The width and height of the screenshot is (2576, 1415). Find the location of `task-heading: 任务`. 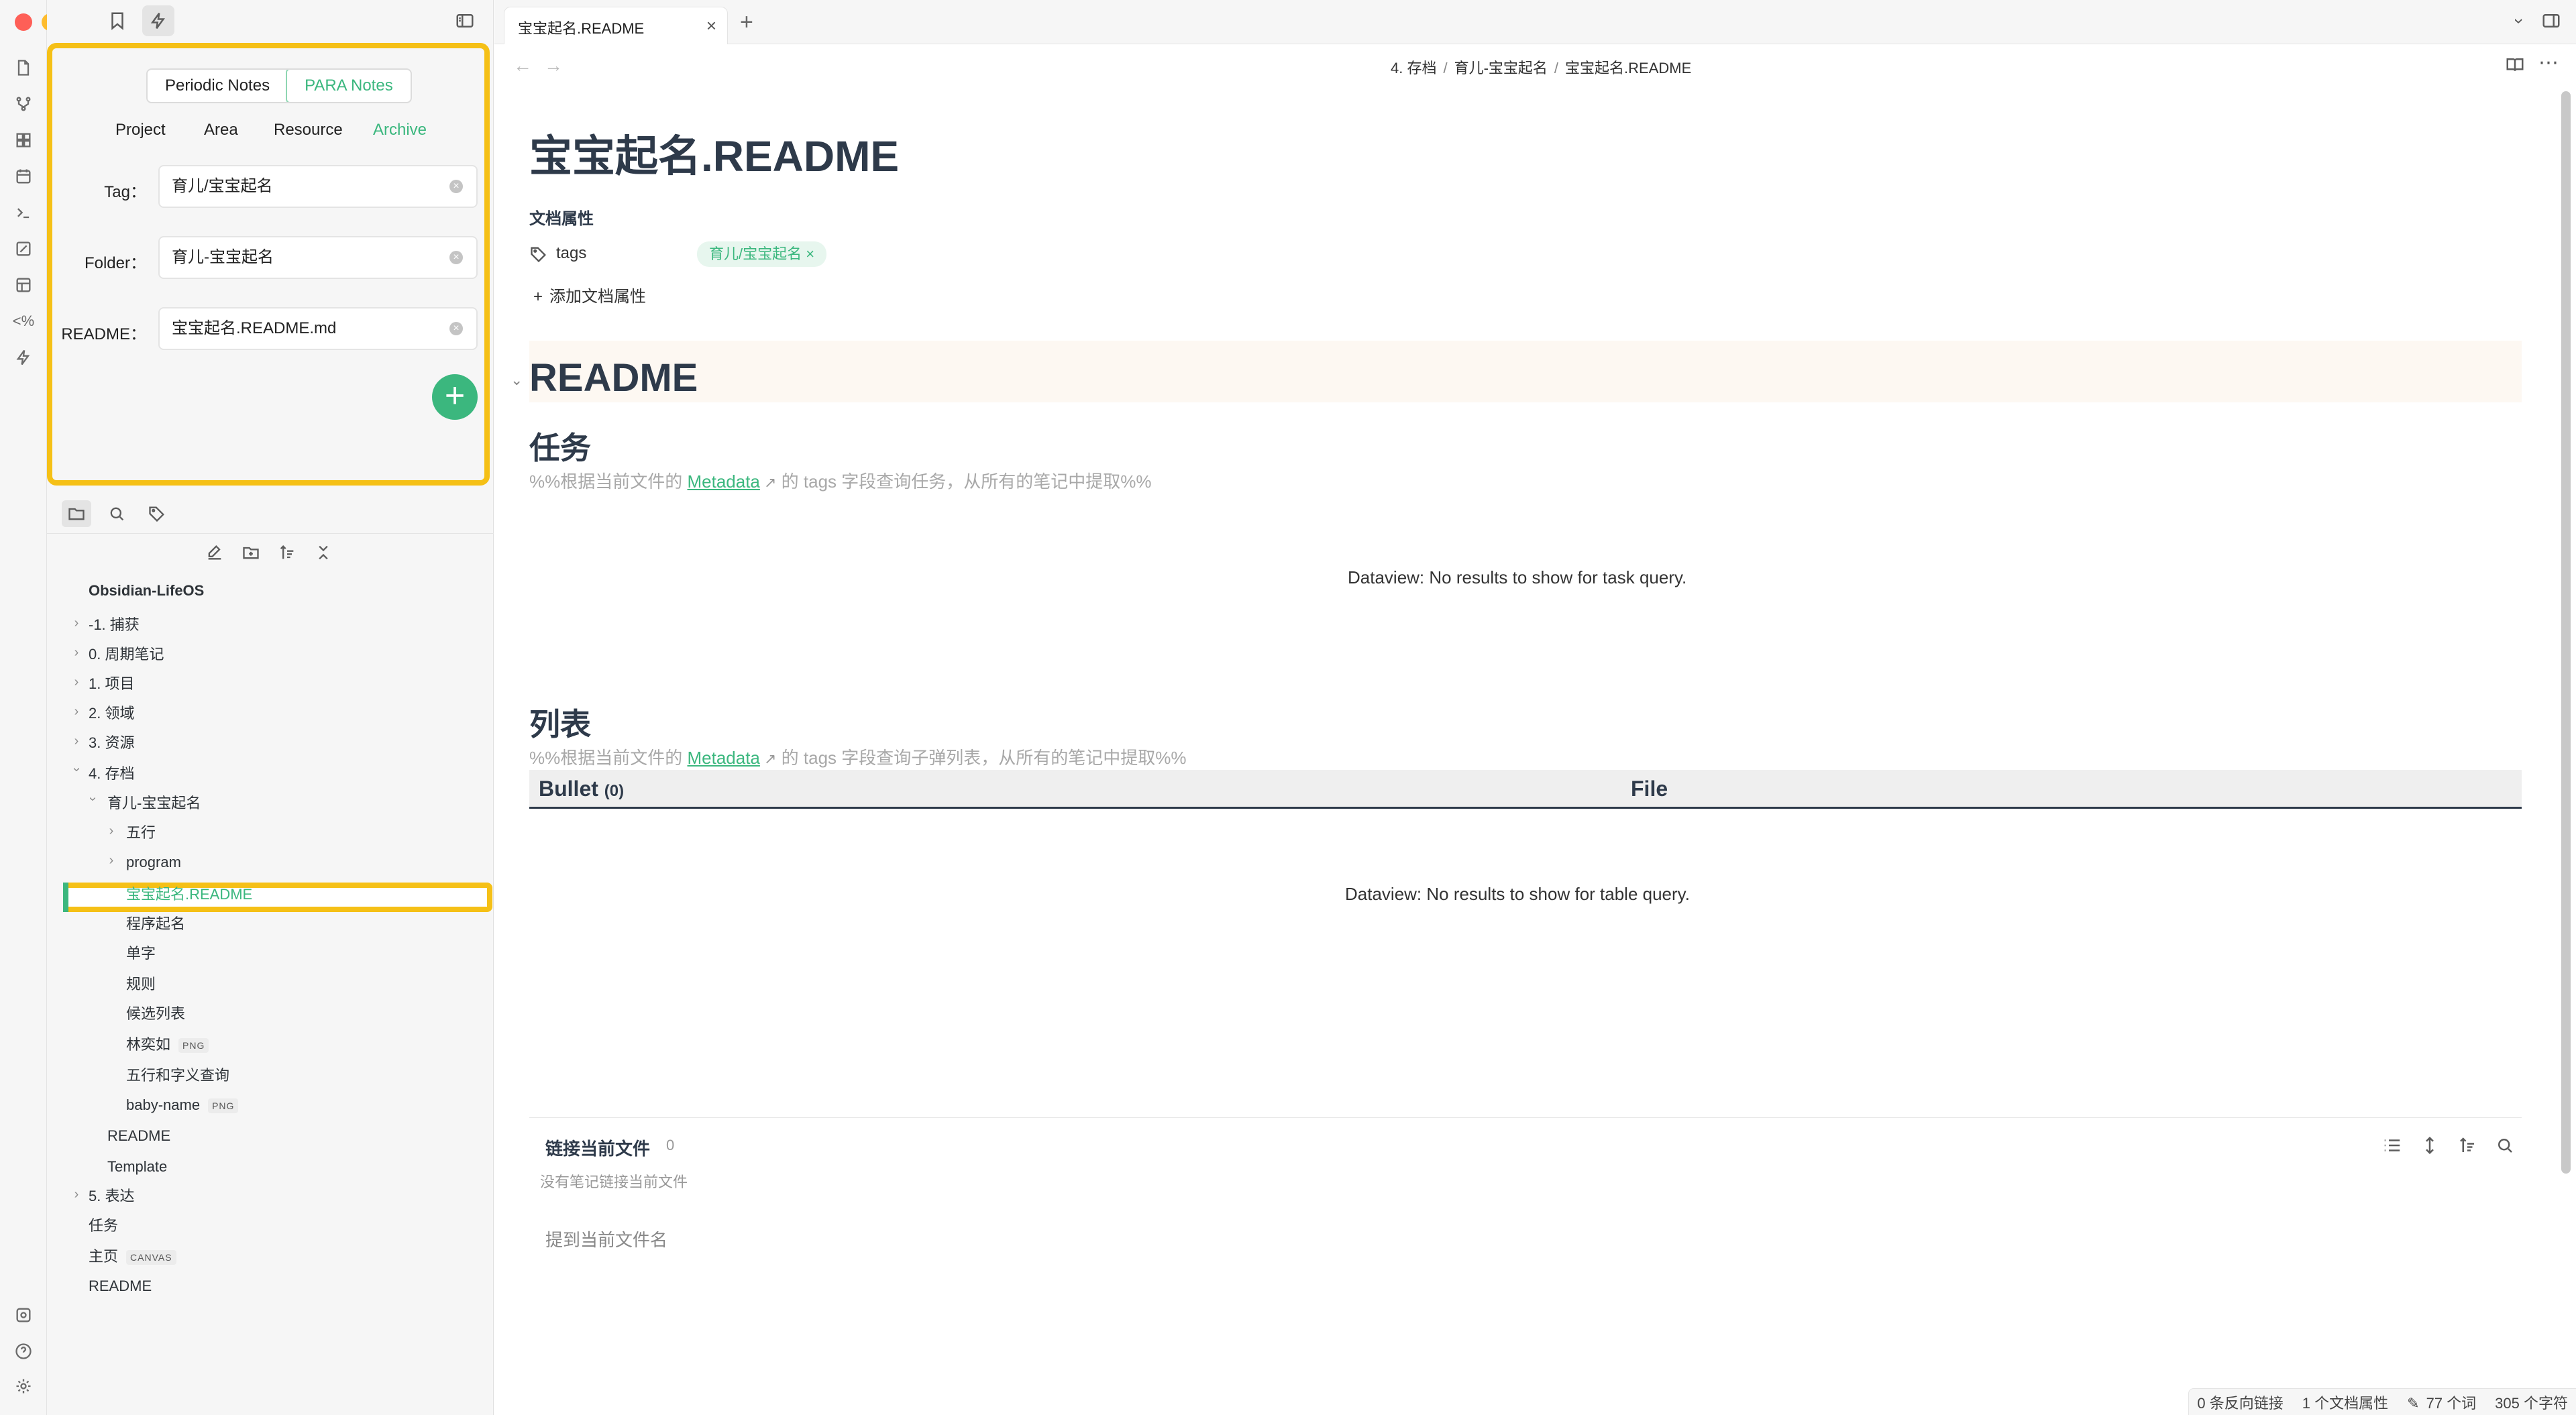

task-heading: 任务 is located at coordinates (560, 446).